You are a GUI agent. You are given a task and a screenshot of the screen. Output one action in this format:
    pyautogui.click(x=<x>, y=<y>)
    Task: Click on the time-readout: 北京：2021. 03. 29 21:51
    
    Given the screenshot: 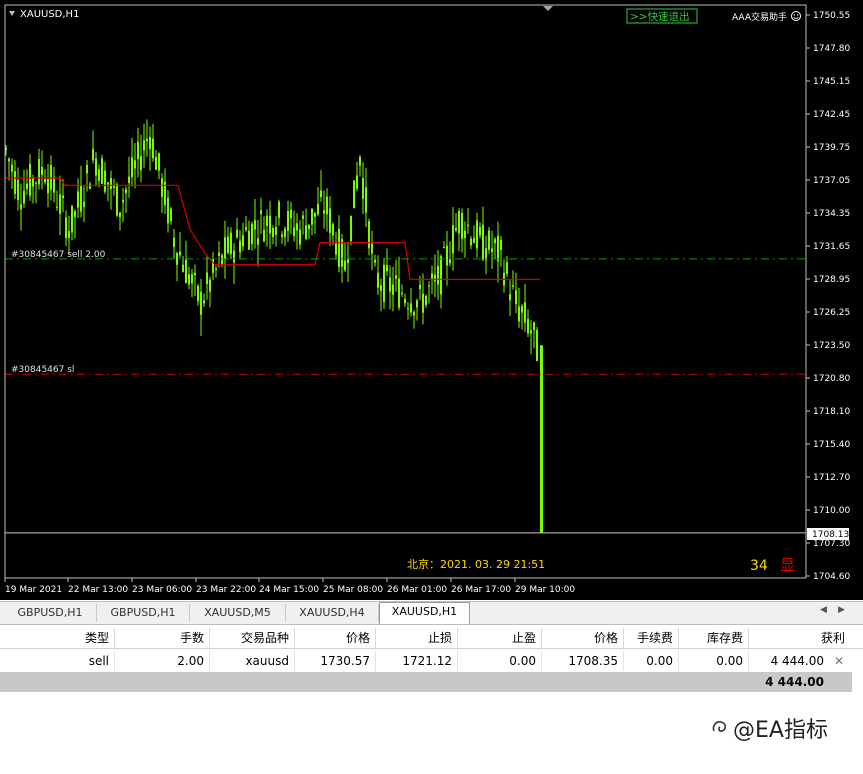 What is the action you would take?
    pyautogui.click(x=476, y=564)
    